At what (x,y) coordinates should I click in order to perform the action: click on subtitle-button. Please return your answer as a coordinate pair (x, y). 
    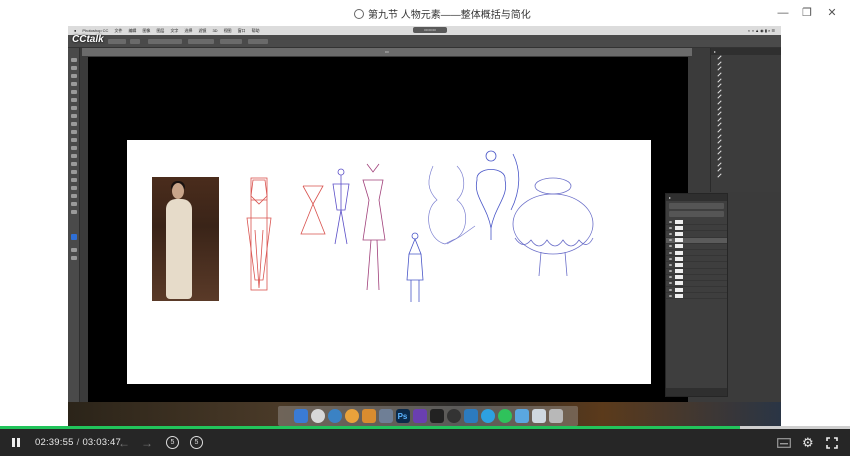
    Looking at the image, I should click on (784, 442).